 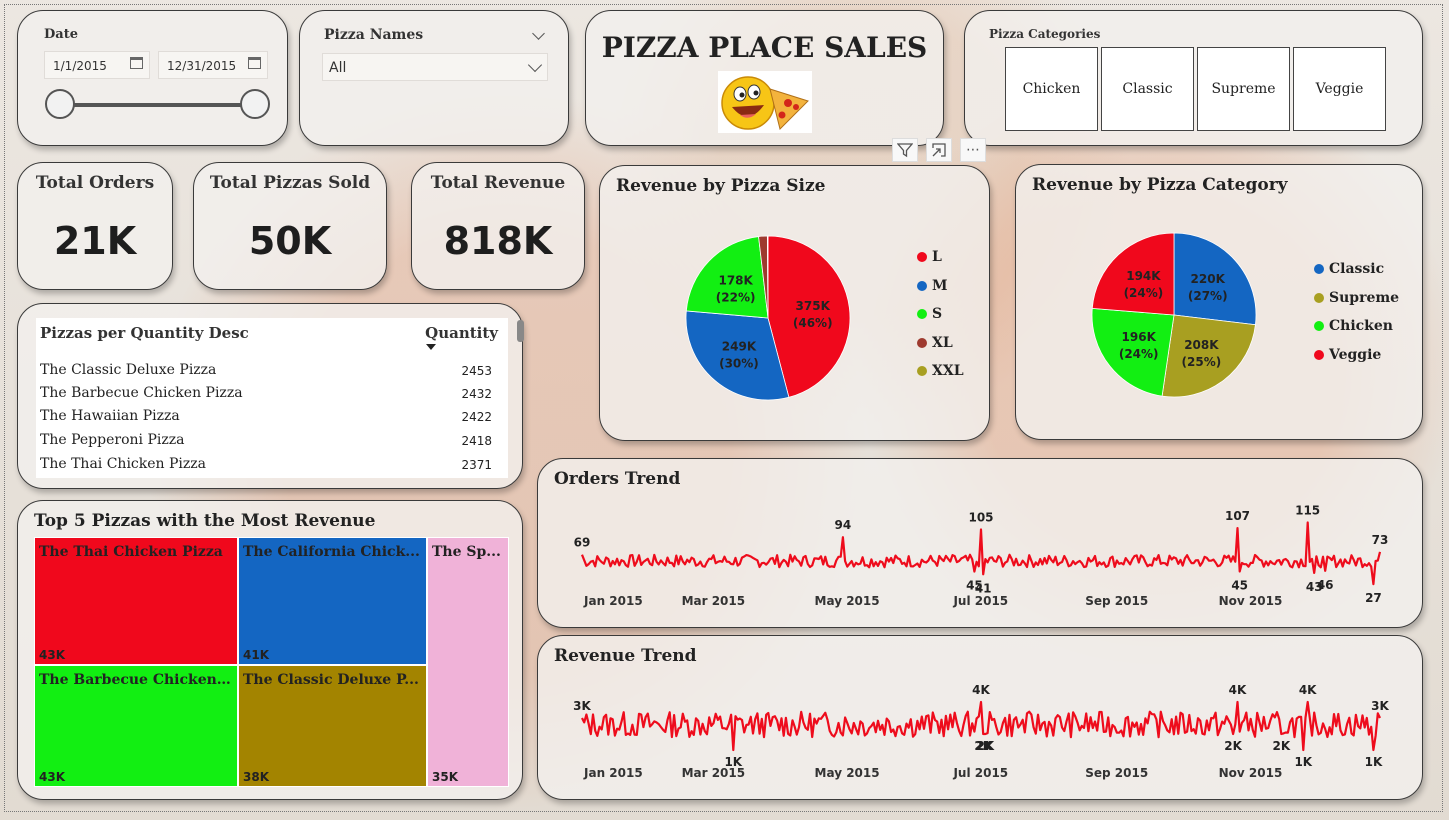 I want to click on legend-item-classic: Classic, so click(x=1349, y=269).